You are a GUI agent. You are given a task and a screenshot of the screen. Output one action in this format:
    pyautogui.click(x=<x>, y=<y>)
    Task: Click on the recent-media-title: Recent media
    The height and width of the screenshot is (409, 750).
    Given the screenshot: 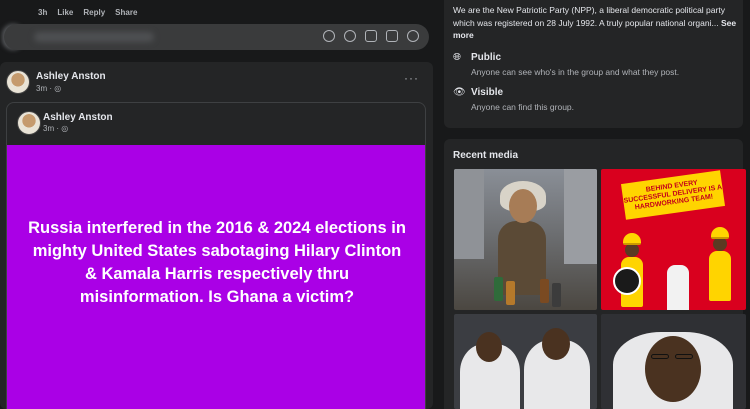 What is the action you would take?
    pyautogui.click(x=486, y=155)
    